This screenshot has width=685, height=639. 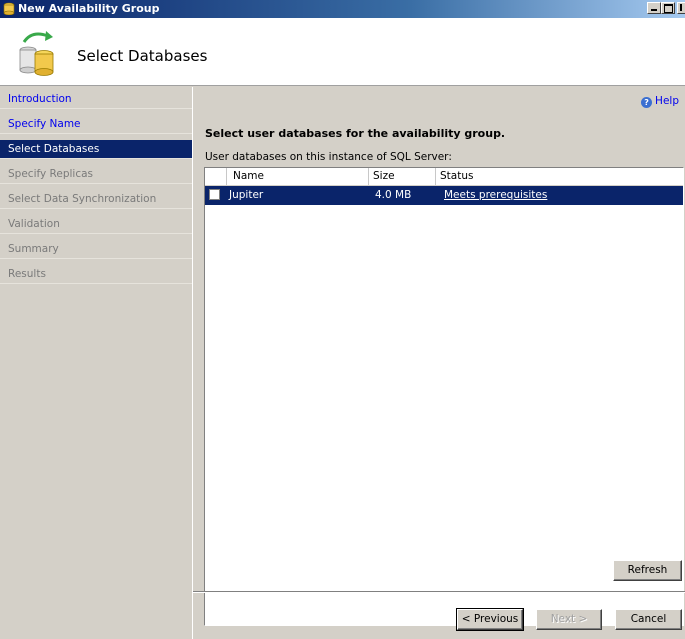 What do you see at coordinates (142, 56) in the screenshot?
I see `page-title: Select Databases` at bounding box center [142, 56].